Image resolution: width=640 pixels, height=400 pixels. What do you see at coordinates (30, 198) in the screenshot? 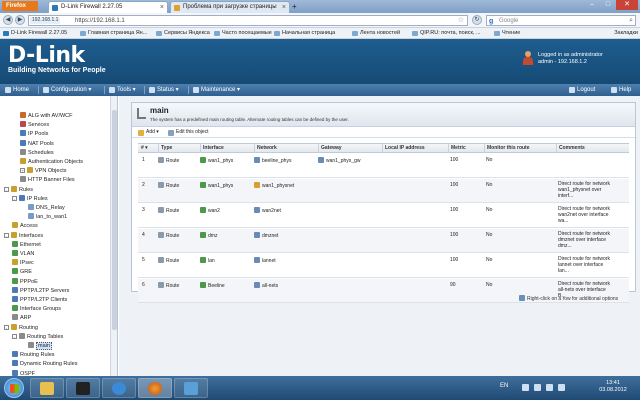
I see `sidebar-item-ip-rules: - IP Rules` at bounding box center [30, 198].